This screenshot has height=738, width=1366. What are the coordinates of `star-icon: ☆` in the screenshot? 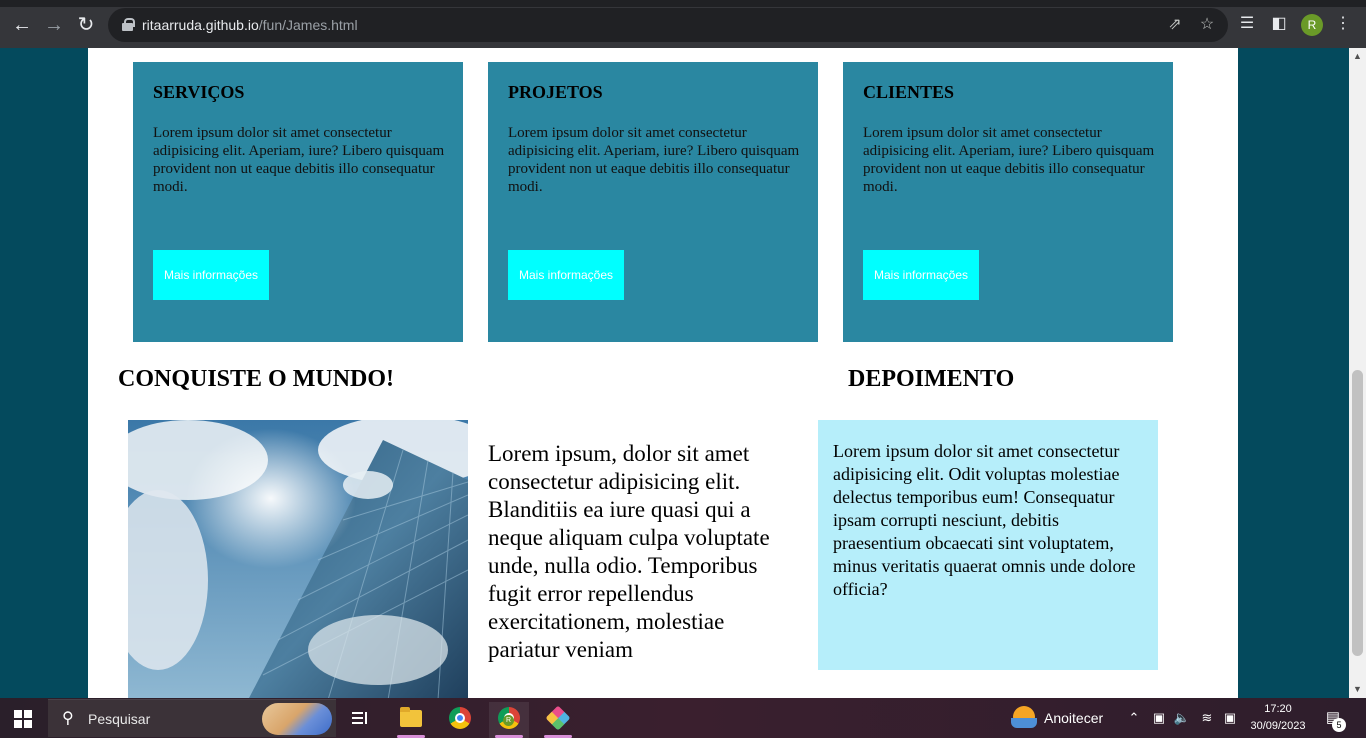 It's located at (1207, 25).